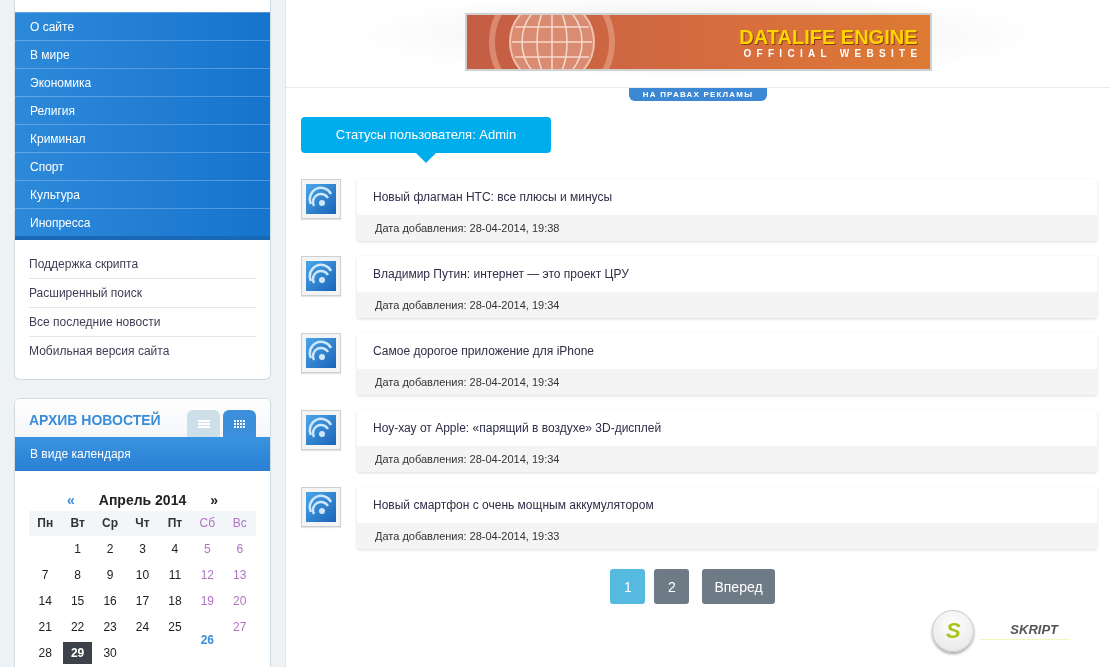 Image resolution: width=1110 pixels, height=667 pixels. I want to click on sidebar-link: Все последние новости, so click(142, 322).